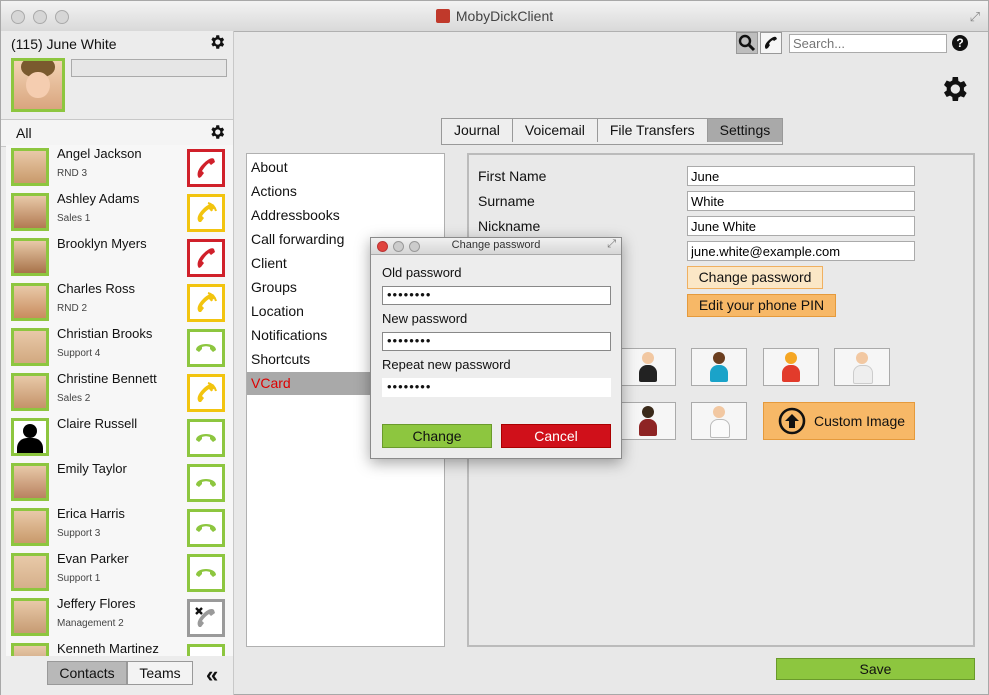 Image resolution: width=989 pixels, height=695 pixels. What do you see at coordinates (954, 89) in the screenshot?
I see `main-settings-gear-icon` at bounding box center [954, 89].